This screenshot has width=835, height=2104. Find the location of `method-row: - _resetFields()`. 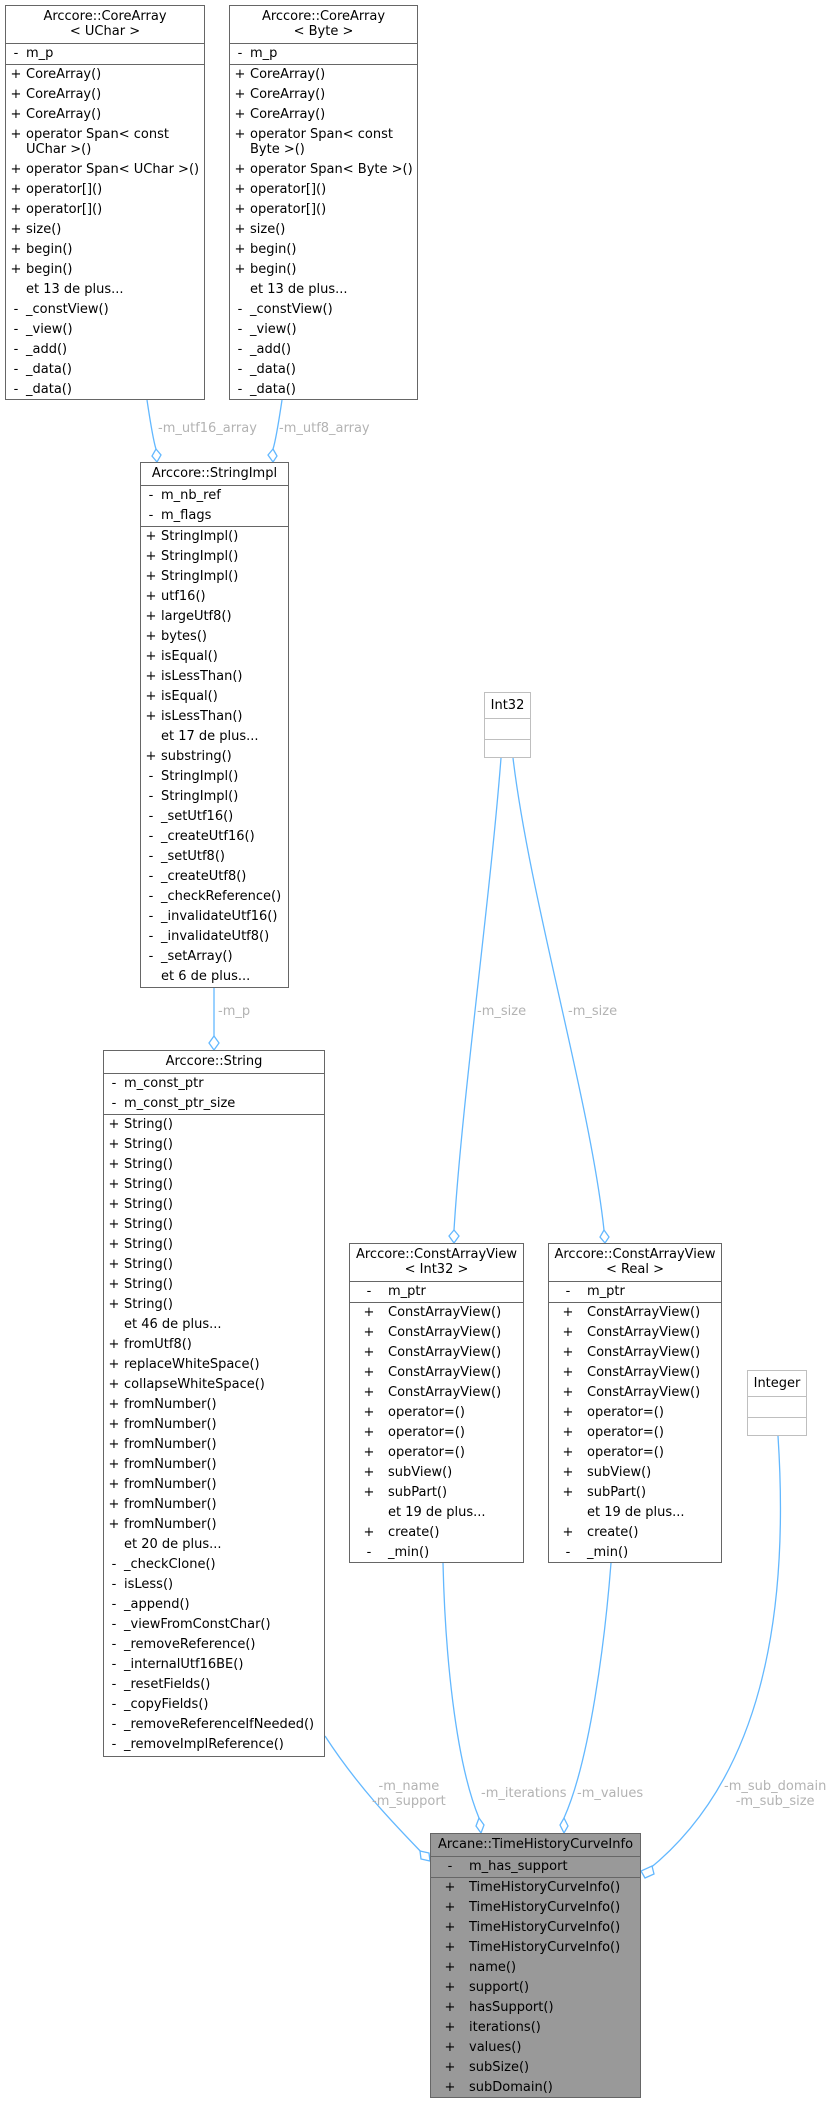

method-row: - _resetFields() is located at coordinates (214, 1685).